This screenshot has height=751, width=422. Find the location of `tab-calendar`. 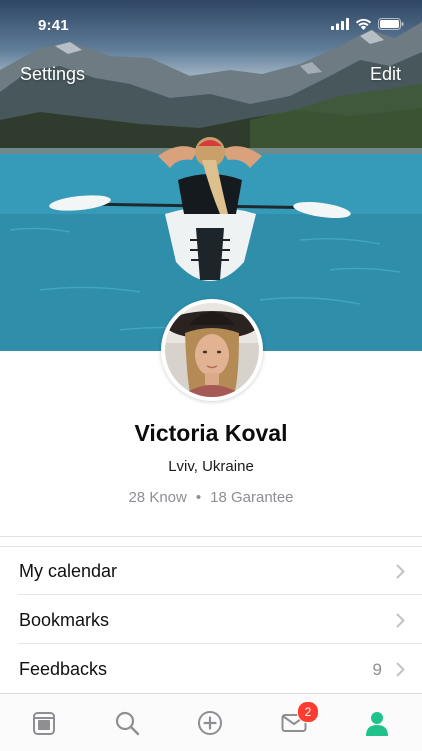

tab-calendar is located at coordinates (44, 723).